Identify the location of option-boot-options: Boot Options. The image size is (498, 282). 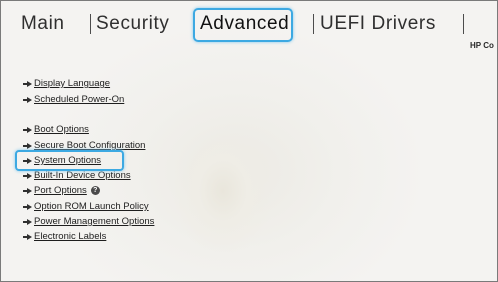
(55, 129).